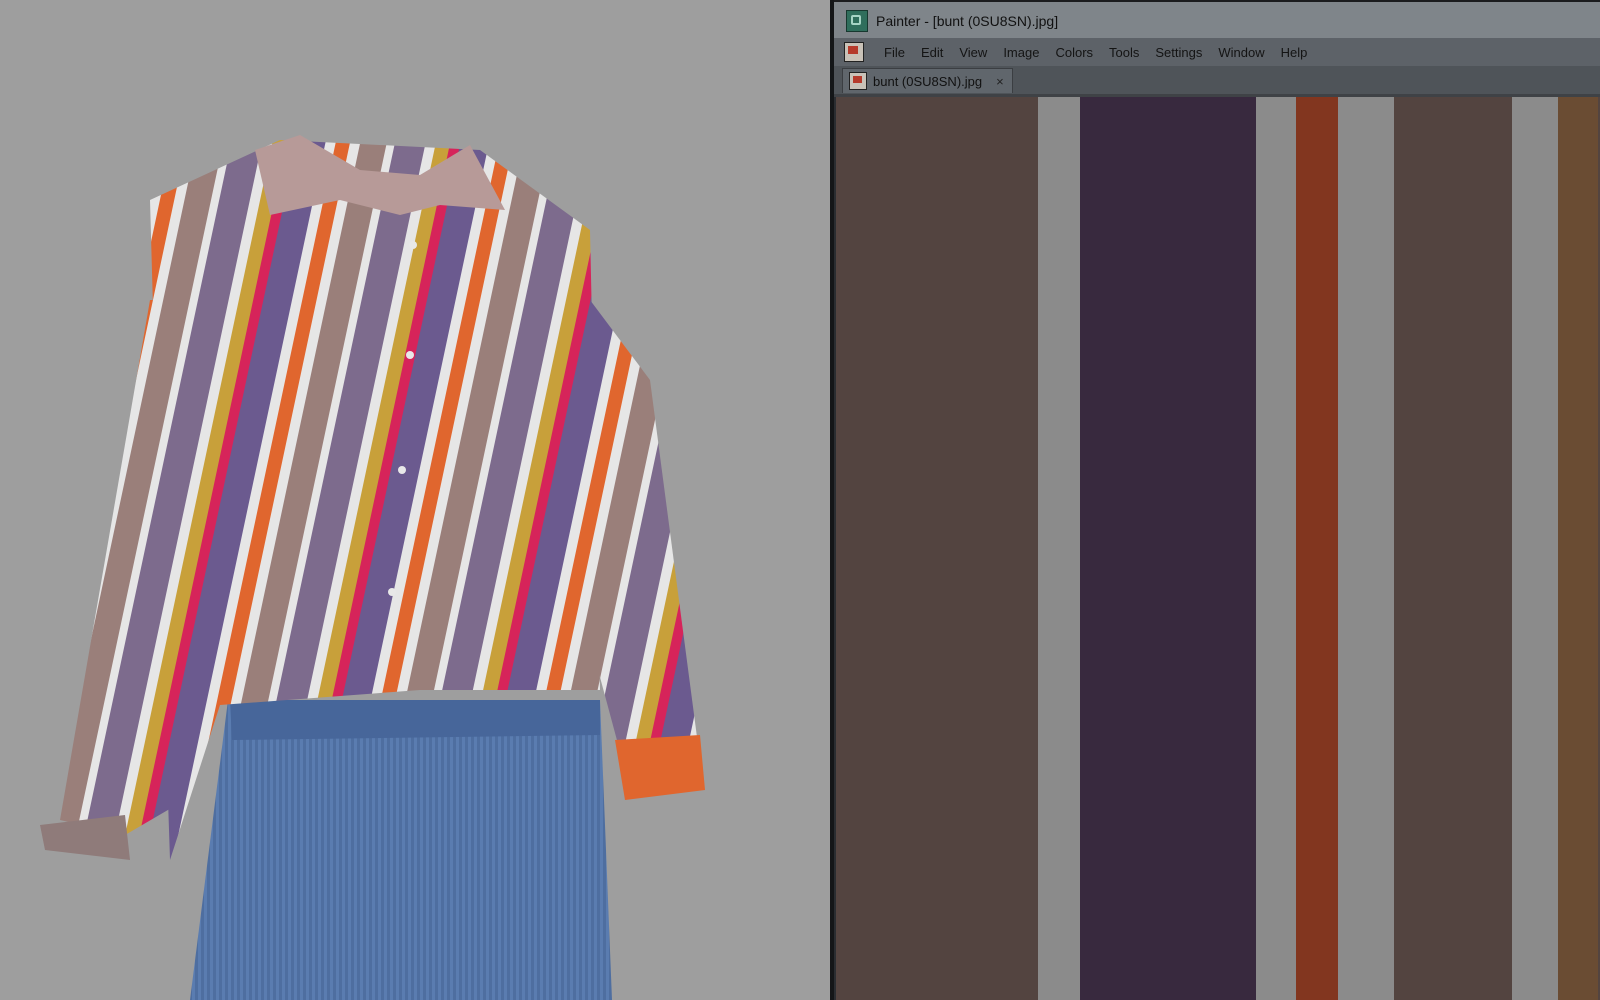 This screenshot has width=1600, height=1000. I want to click on menu-window: Window, so click(1241, 52).